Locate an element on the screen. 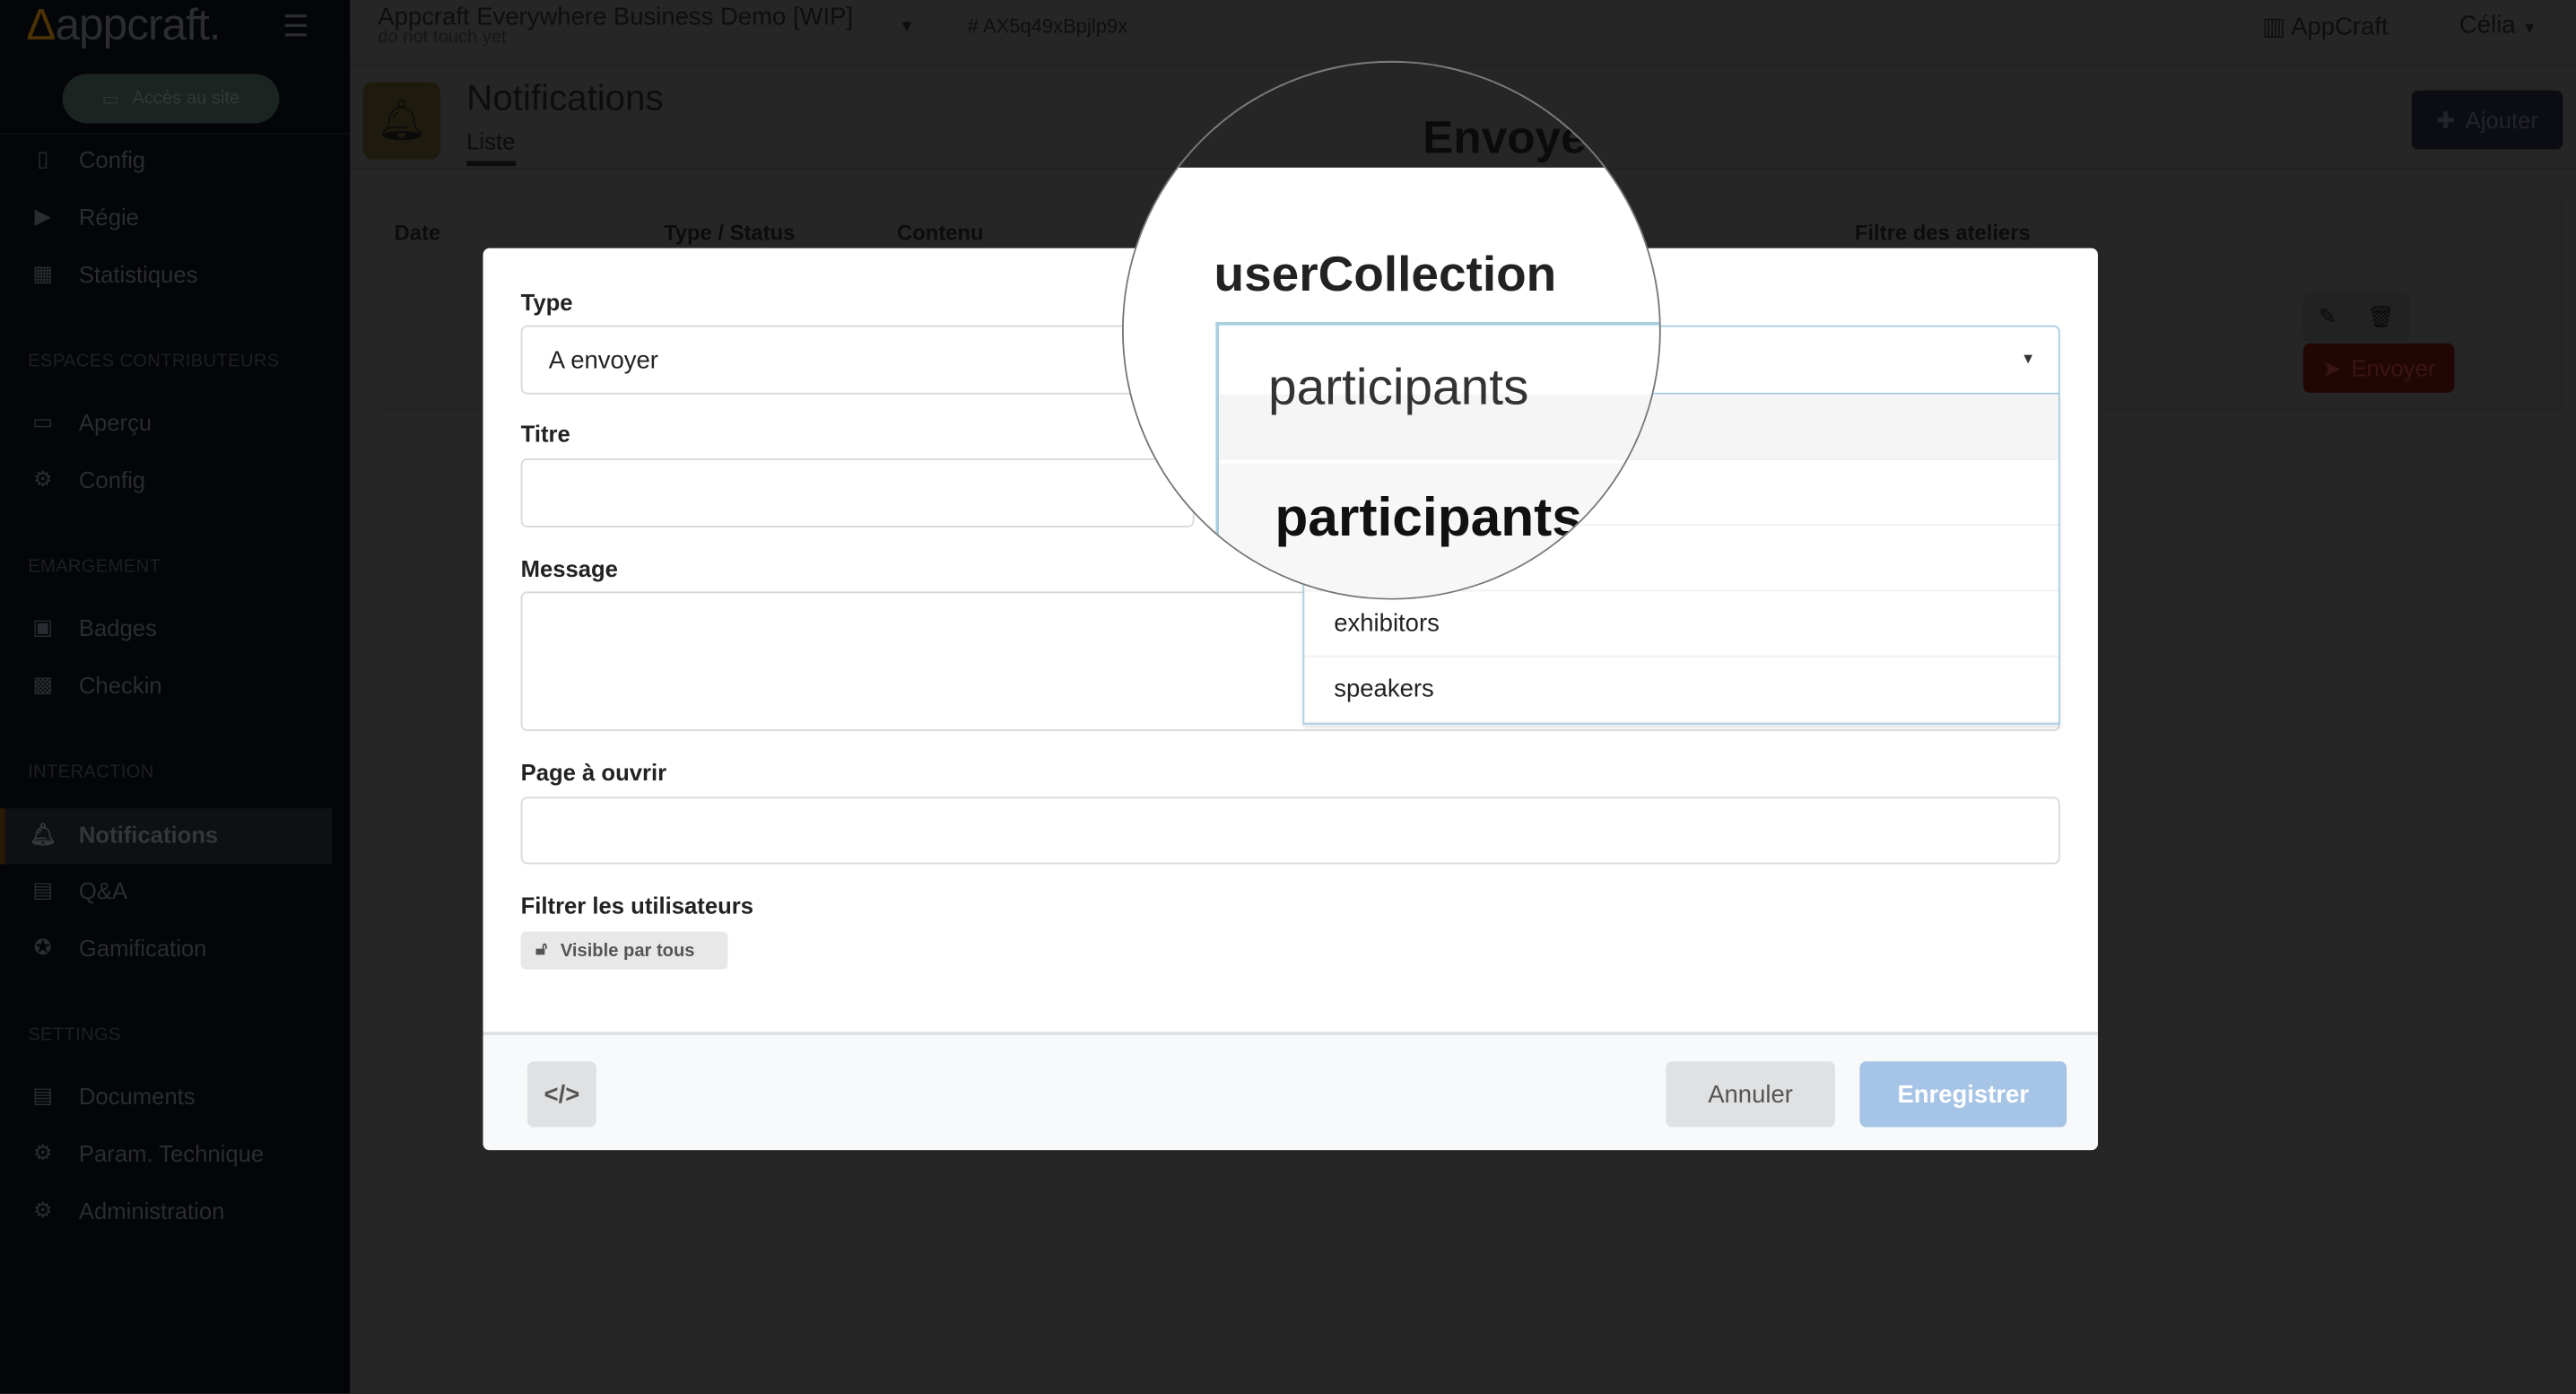 This screenshot has width=2576, height=1394. sidebar-item-param-technique: ⚙ Param. Technique is located at coordinates (147, 1153).